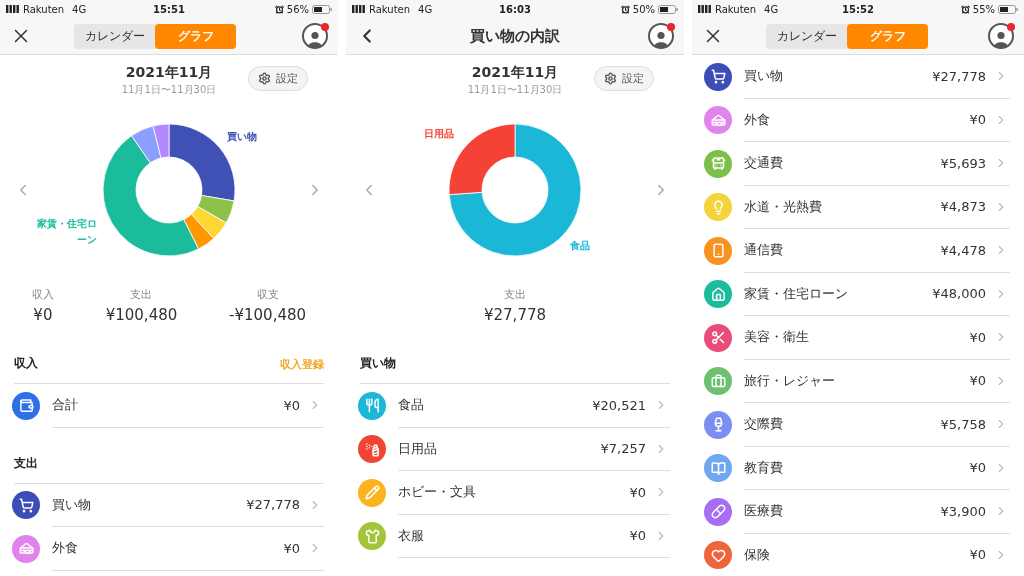  What do you see at coordinates (963, 163) in the screenshot?
I see `category-amount: ¥5,693` at bounding box center [963, 163].